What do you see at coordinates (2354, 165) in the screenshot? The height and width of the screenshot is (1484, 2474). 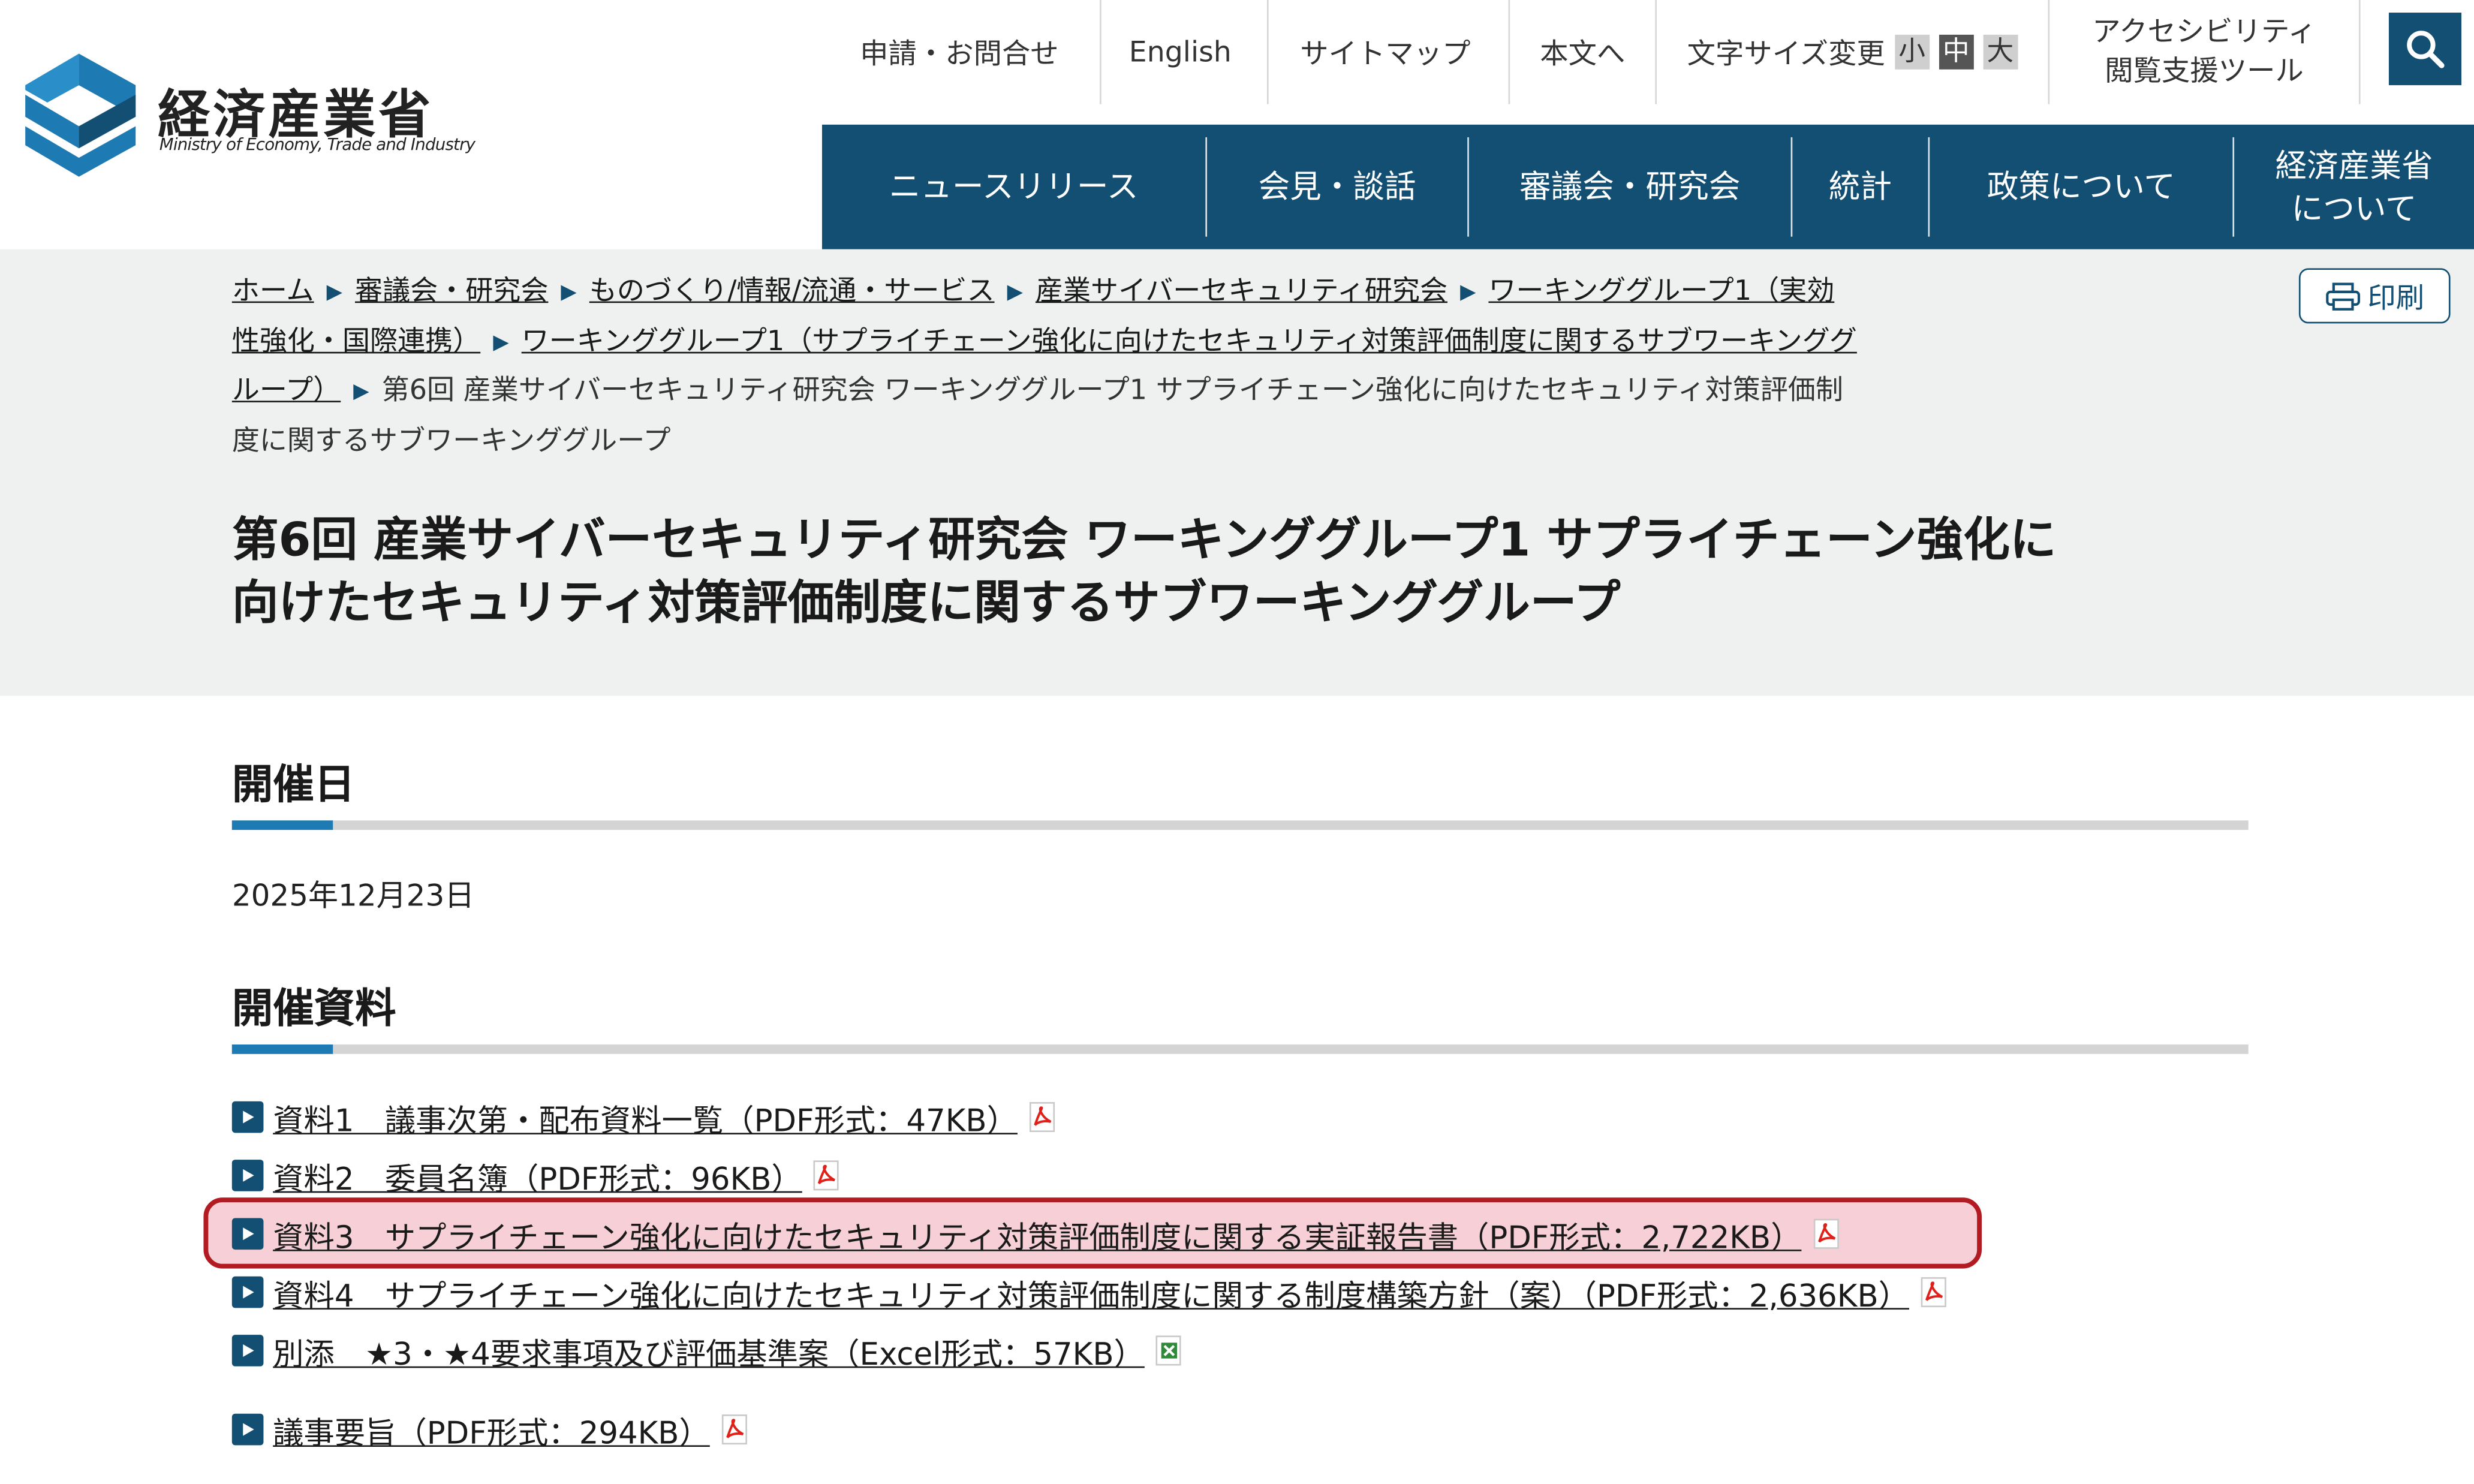 I see `nav-about-line1: 経済産業省` at bounding box center [2354, 165].